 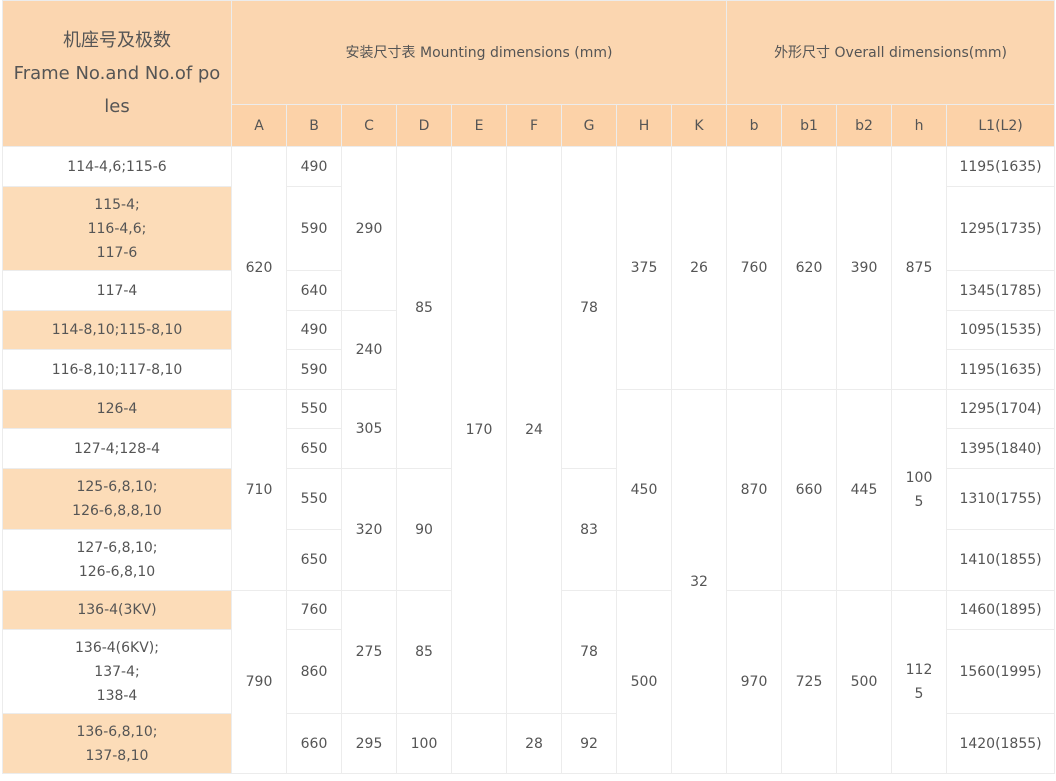 I want to click on cell-h: 450, so click(x=644, y=490).